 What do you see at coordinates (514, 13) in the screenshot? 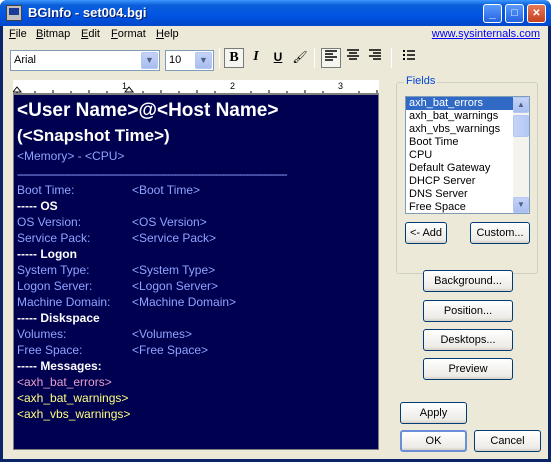
I see `maximize-button: □` at bounding box center [514, 13].